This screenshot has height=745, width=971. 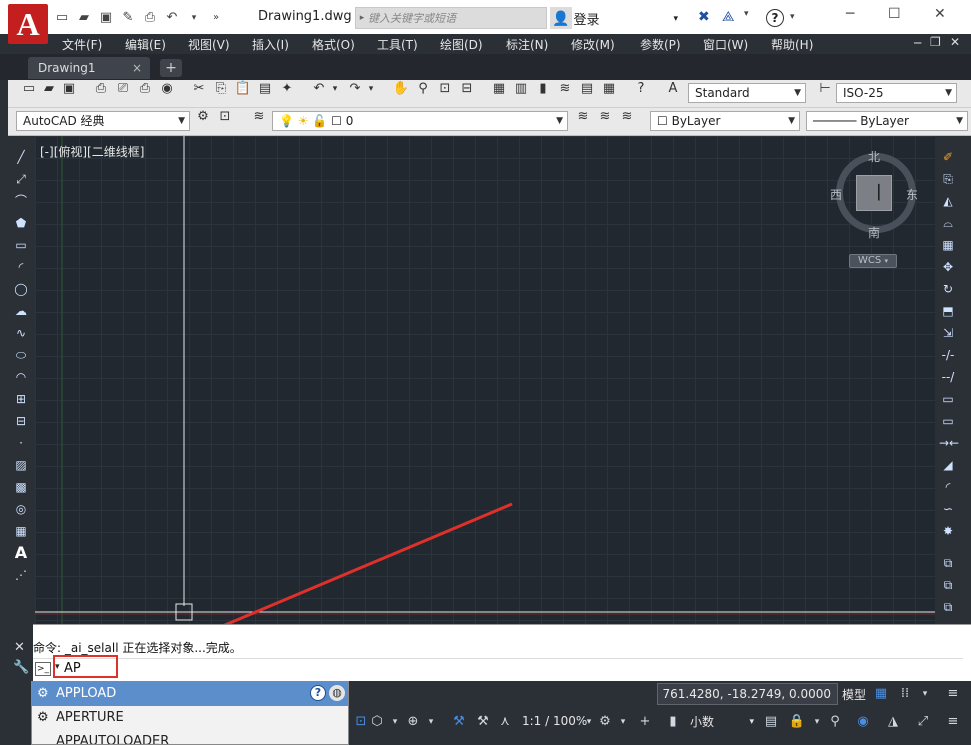 I want to click on wcs-menu: WCS ▾, so click(x=873, y=261).